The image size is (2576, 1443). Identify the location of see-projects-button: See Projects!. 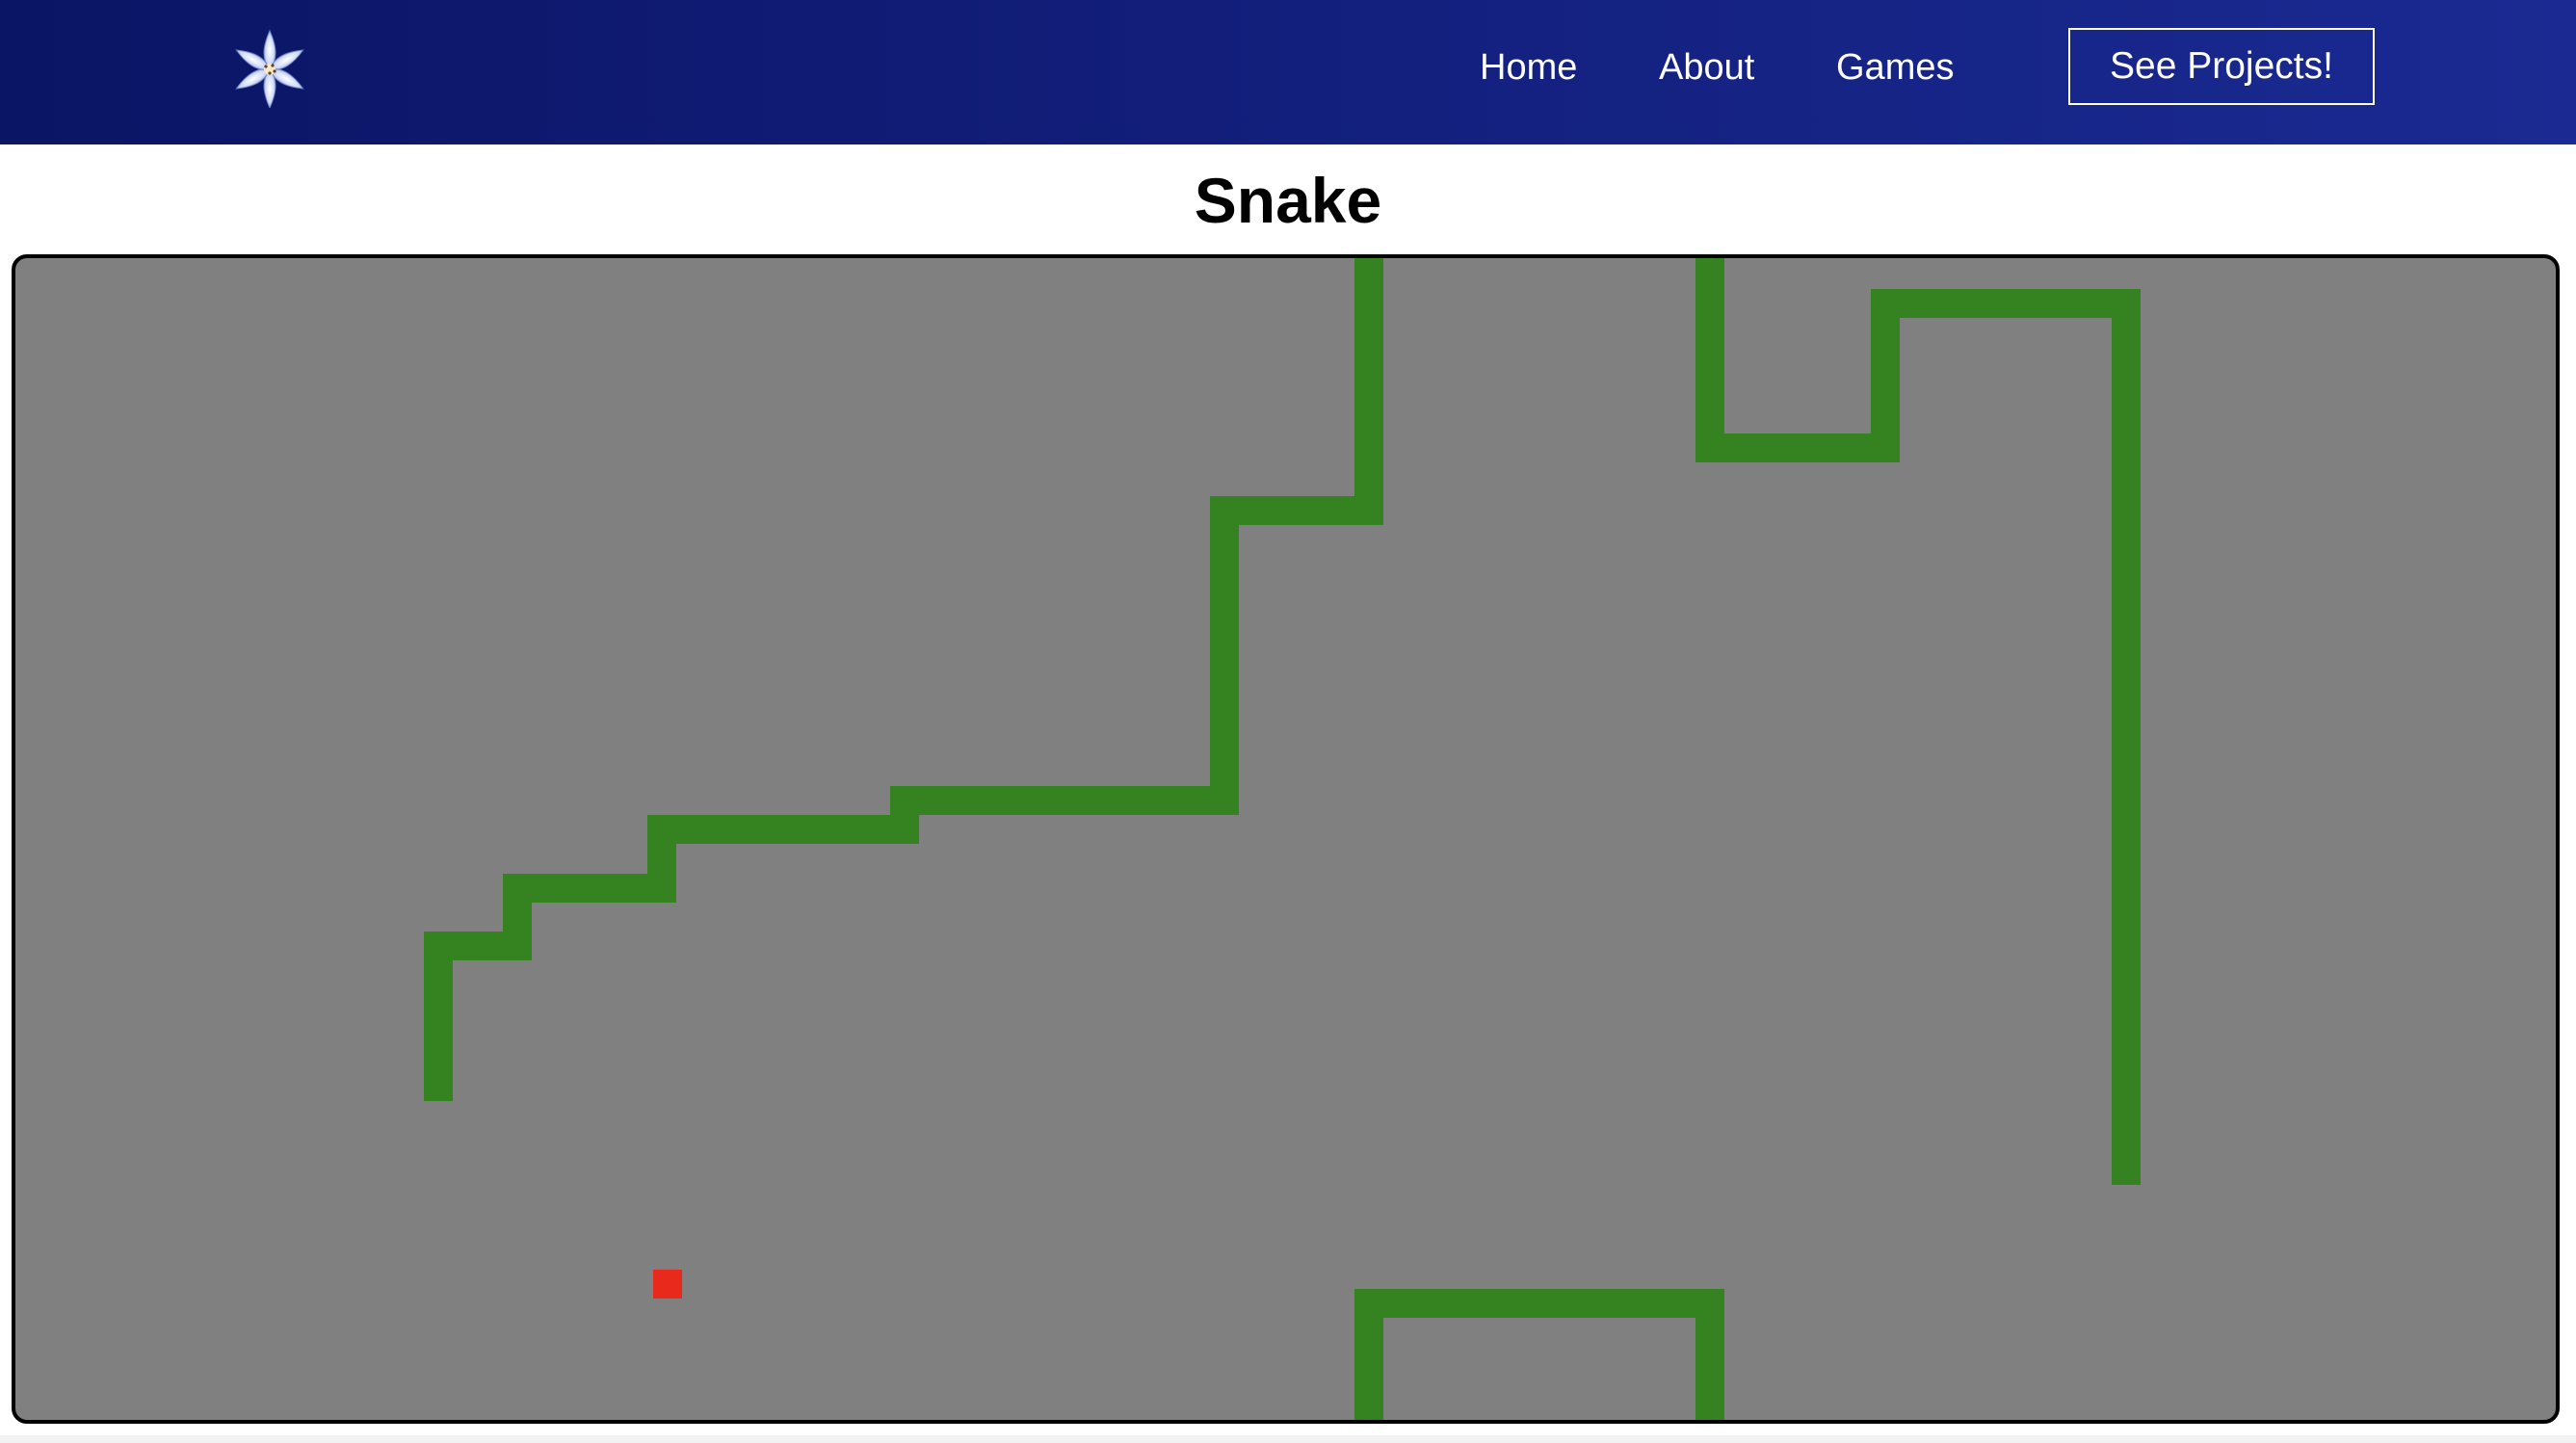
(2222, 67).